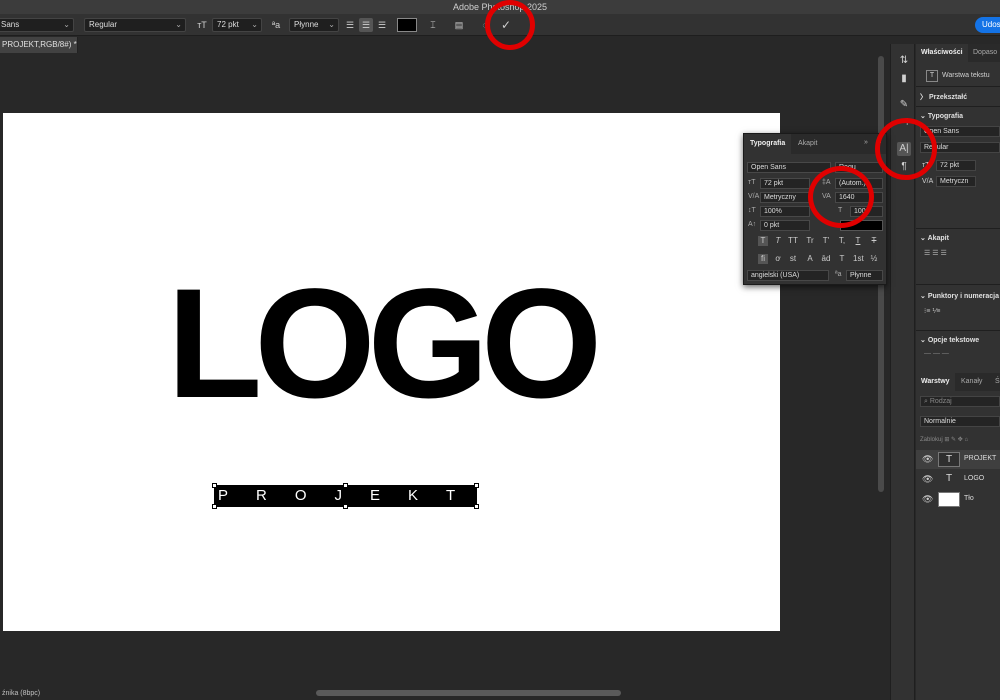 The width and height of the screenshot is (1000, 700). Describe the element at coordinates (510, 25) in the screenshot. I see `annotation-circle-commit` at that location.